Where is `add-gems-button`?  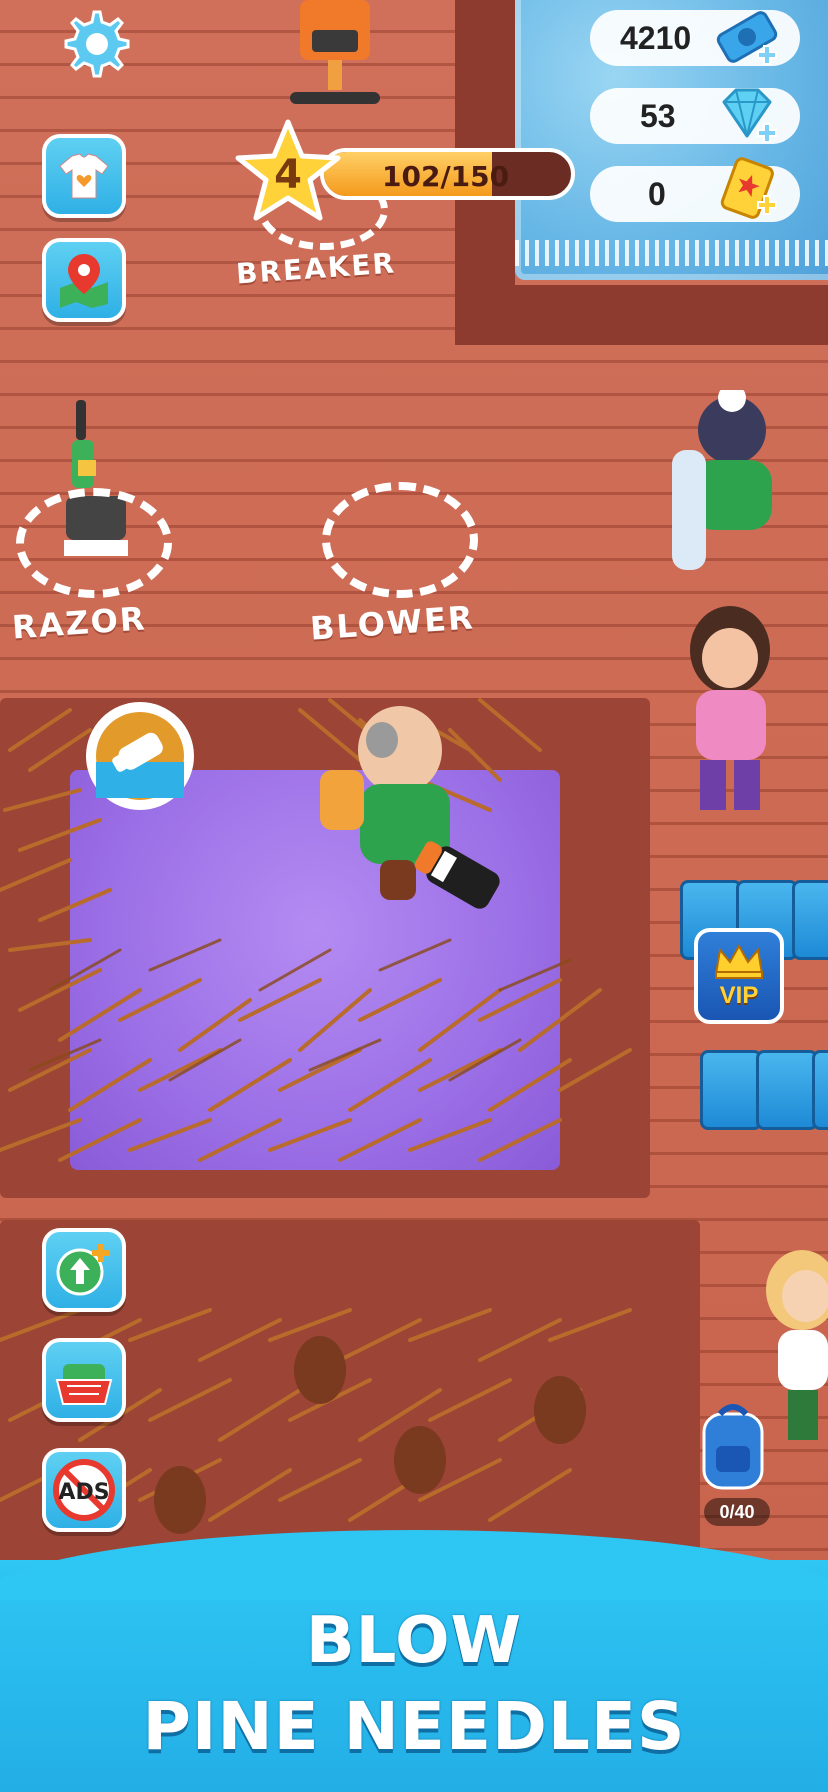 add-gems-button is located at coordinates (747, 115).